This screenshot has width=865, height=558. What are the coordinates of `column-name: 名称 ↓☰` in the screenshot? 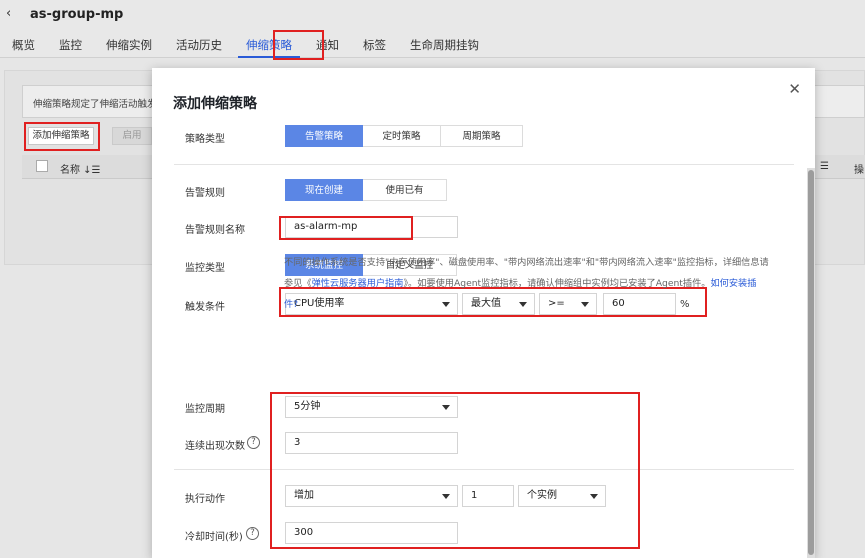 It's located at (80, 168).